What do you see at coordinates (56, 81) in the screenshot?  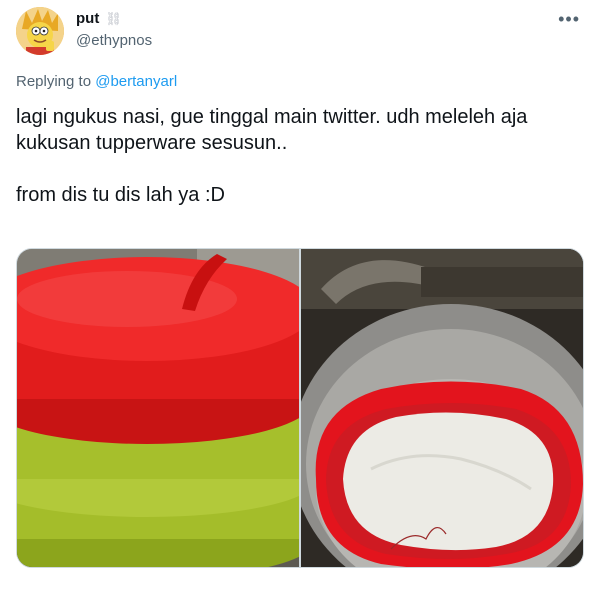 I see `replying-to-label: Replying to` at bounding box center [56, 81].